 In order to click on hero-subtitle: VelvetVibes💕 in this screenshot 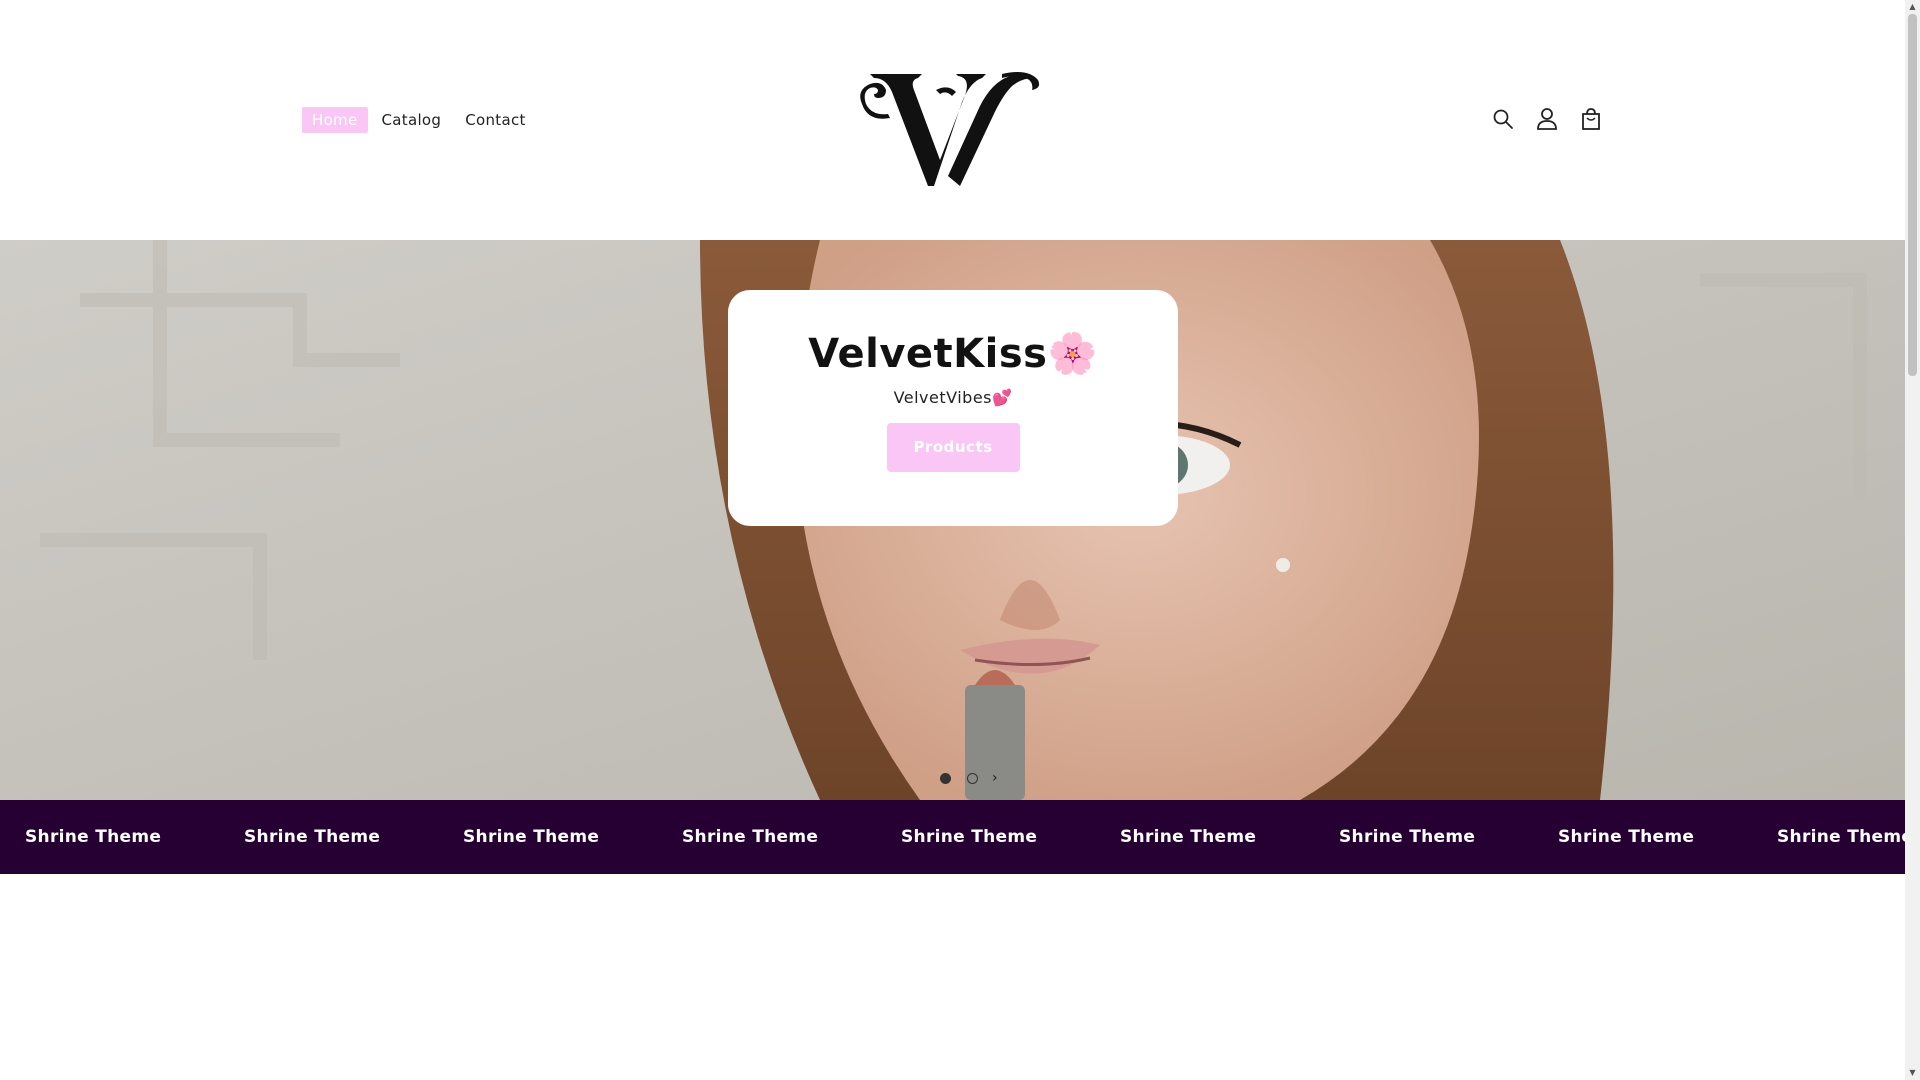, I will do `click(953, 397)`.